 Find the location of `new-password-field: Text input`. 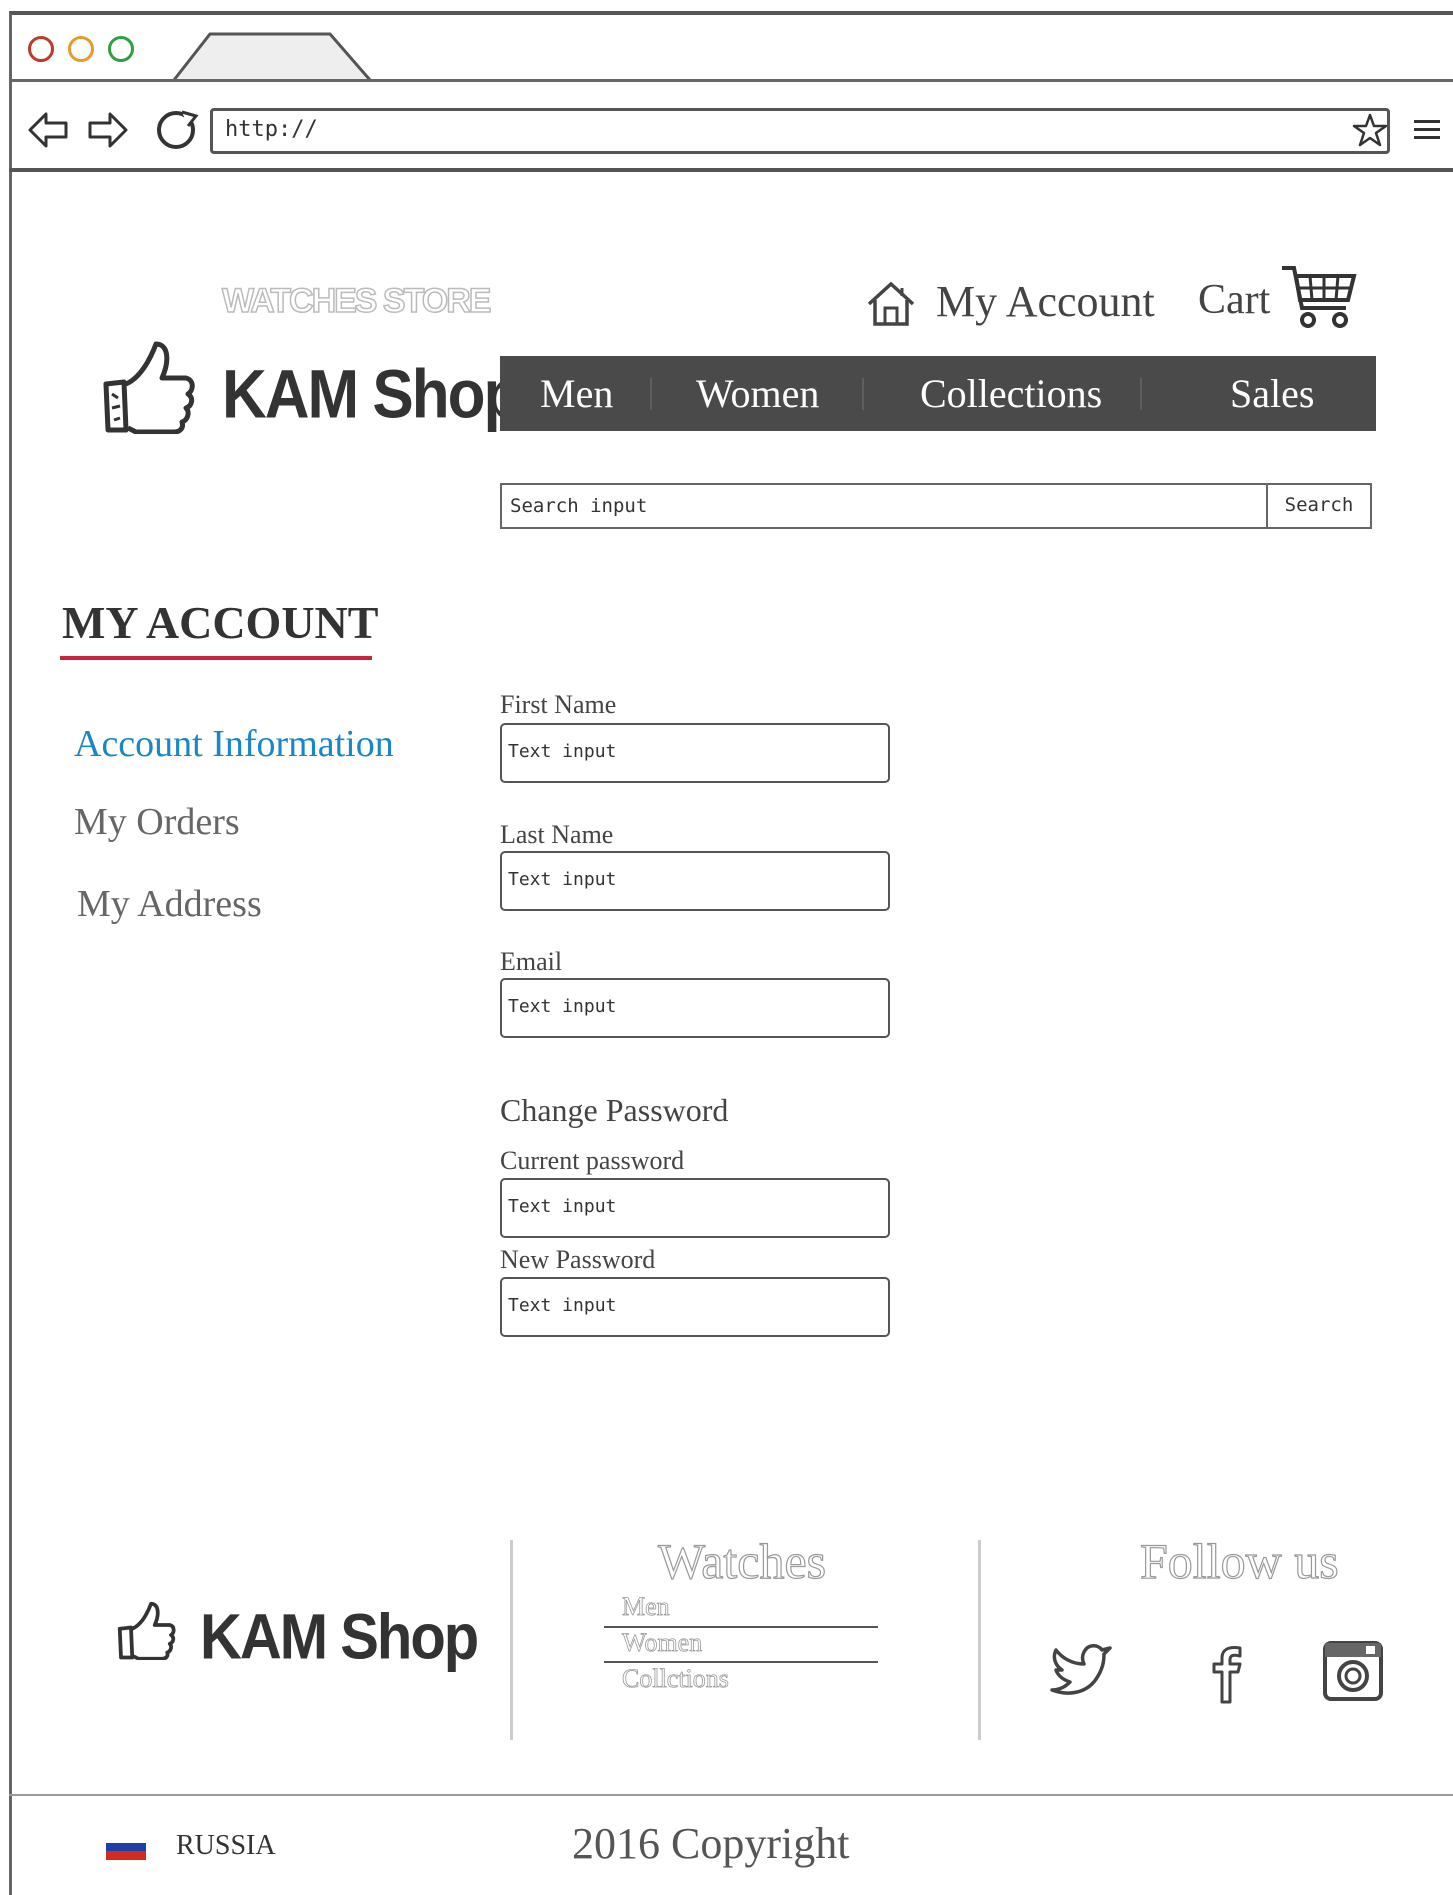

new-password-field: Text input is located at coordinates (695, 1307).